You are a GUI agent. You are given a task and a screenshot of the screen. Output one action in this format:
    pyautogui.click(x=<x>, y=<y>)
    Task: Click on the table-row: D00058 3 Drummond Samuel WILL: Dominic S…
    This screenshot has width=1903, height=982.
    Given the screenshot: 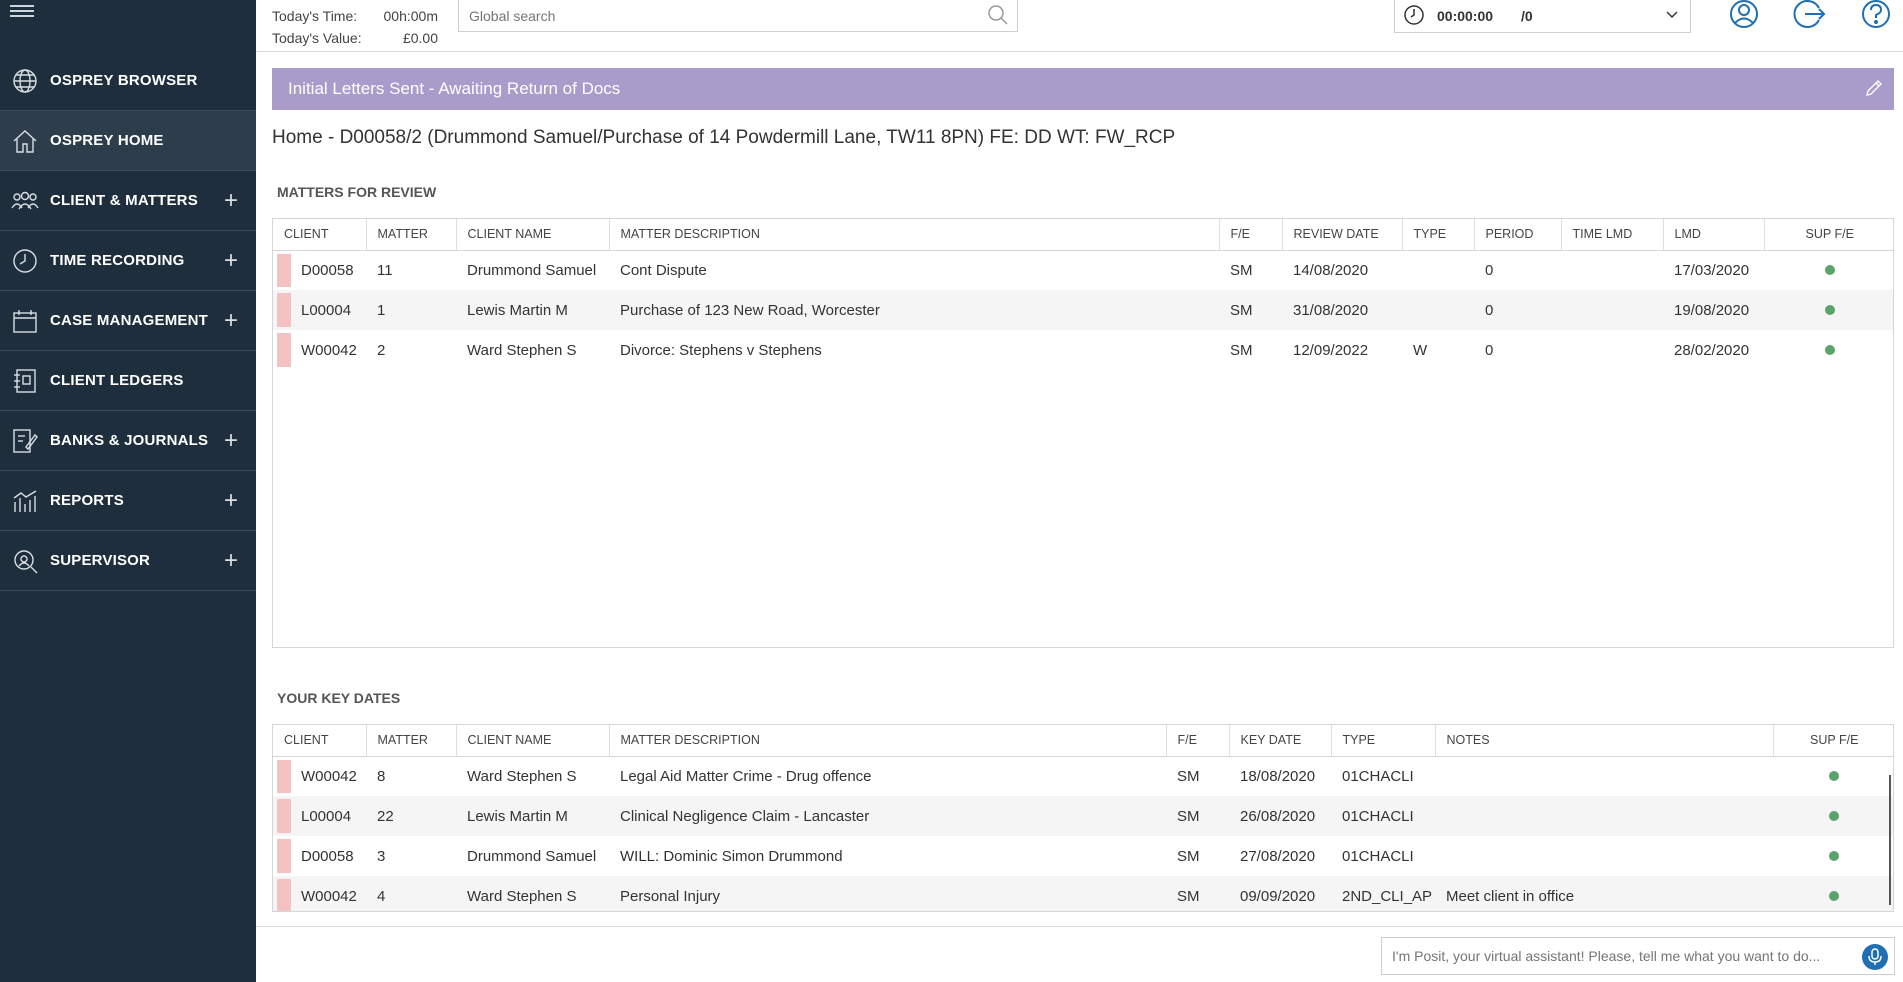 What is the action you would take?
    pyautogui.click(x=1083, y=856)
    